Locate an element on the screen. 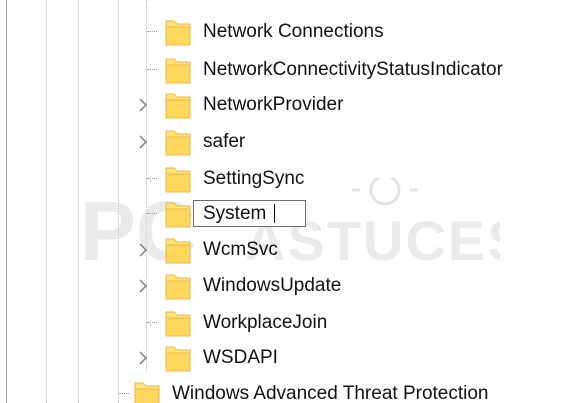 Image resolution: width=562 pixels, height=403 pixels. tree-item-label: Windows Advanced Threat Protection is located at coordinates (330, 393).